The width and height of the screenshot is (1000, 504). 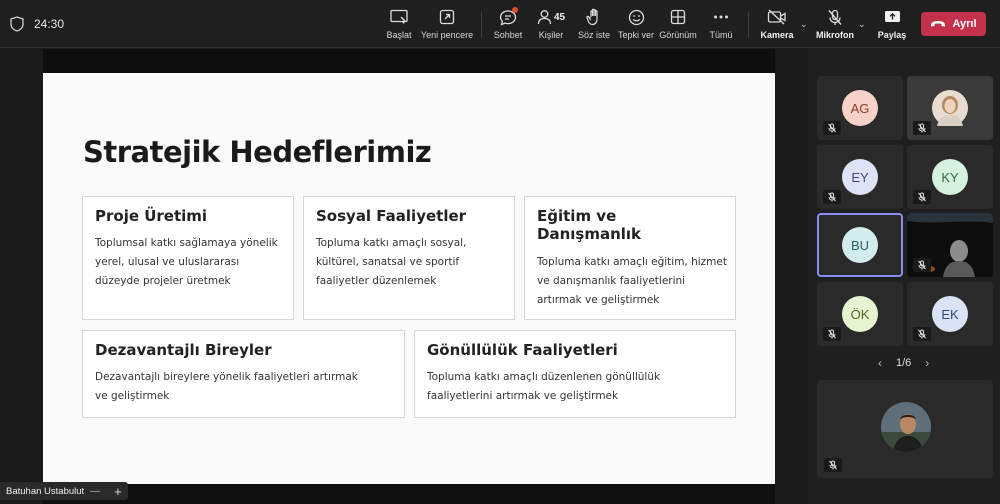 I want to click on presenter-label: Batuhan Ustabulut — +, so click(x=64, y=491).